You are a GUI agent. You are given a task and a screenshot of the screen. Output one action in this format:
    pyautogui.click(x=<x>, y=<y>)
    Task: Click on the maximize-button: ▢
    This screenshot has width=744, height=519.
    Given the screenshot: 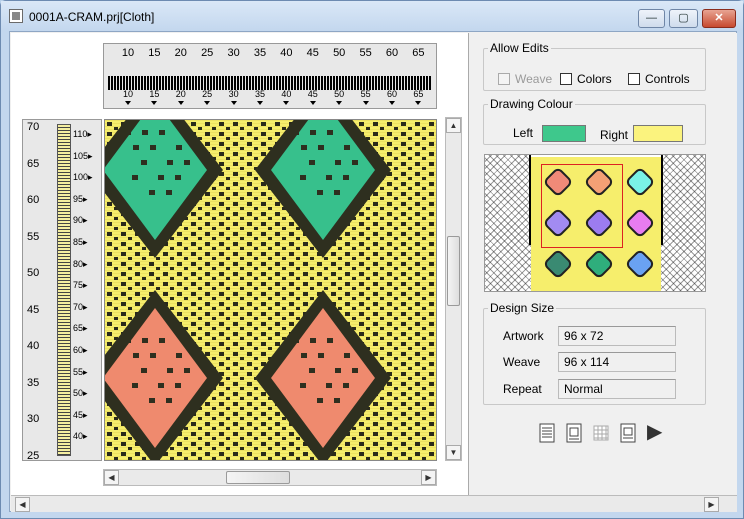 What is the action you would take?
    pyautogui.click(x=683, y=18)
    